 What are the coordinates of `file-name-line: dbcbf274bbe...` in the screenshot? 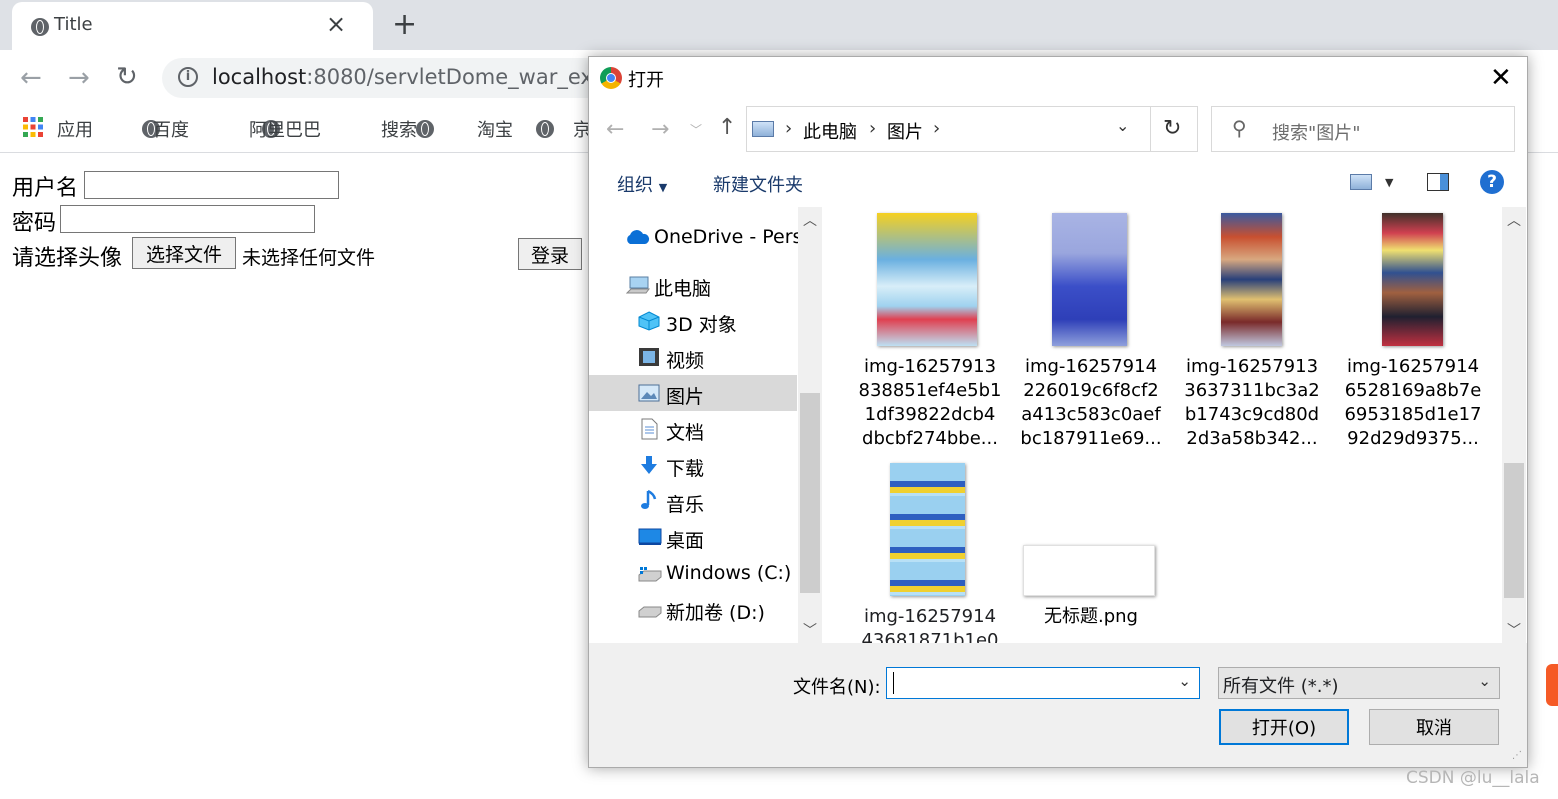 It's located at (930, 438).